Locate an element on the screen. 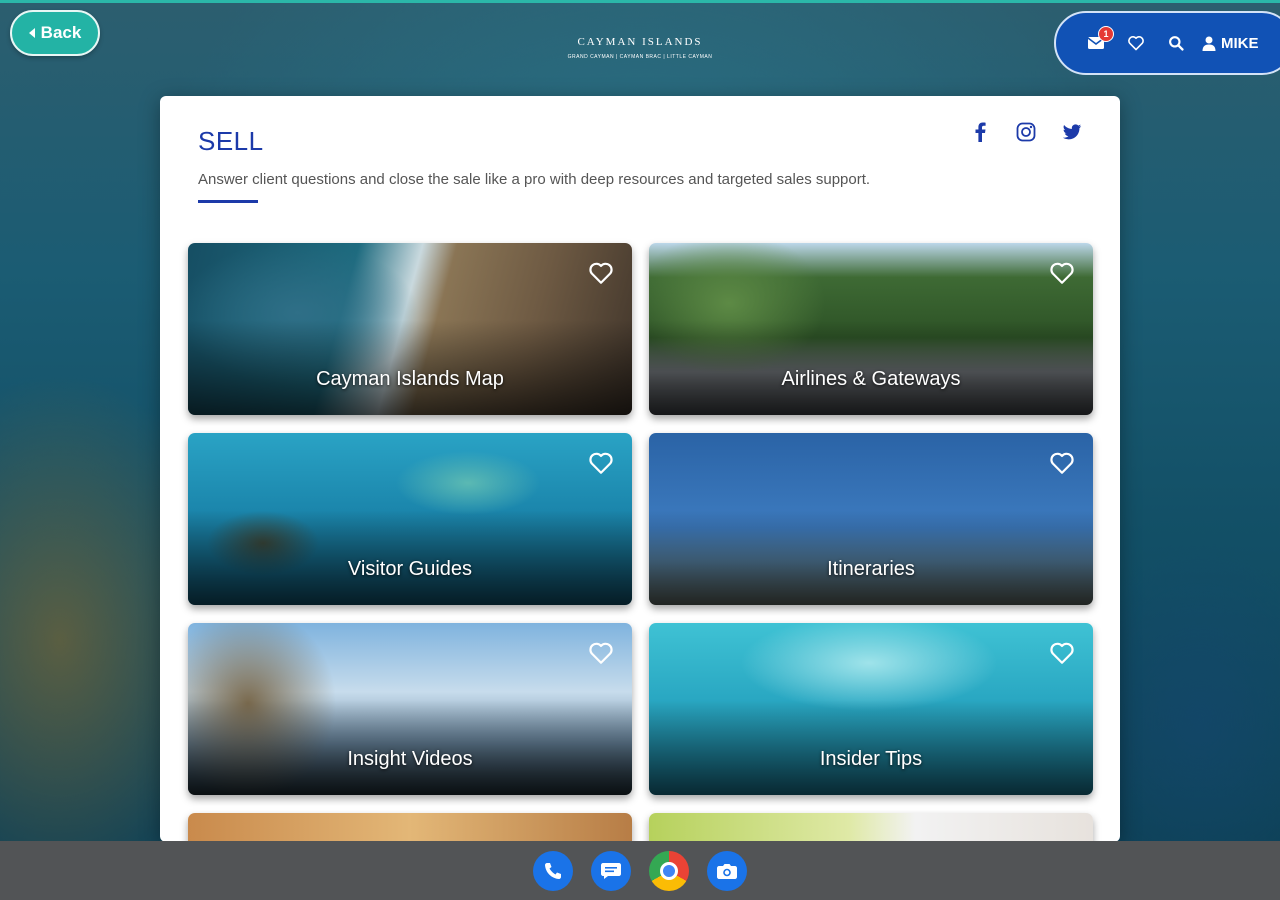  search-icon is located at coordinates (1176, 43).